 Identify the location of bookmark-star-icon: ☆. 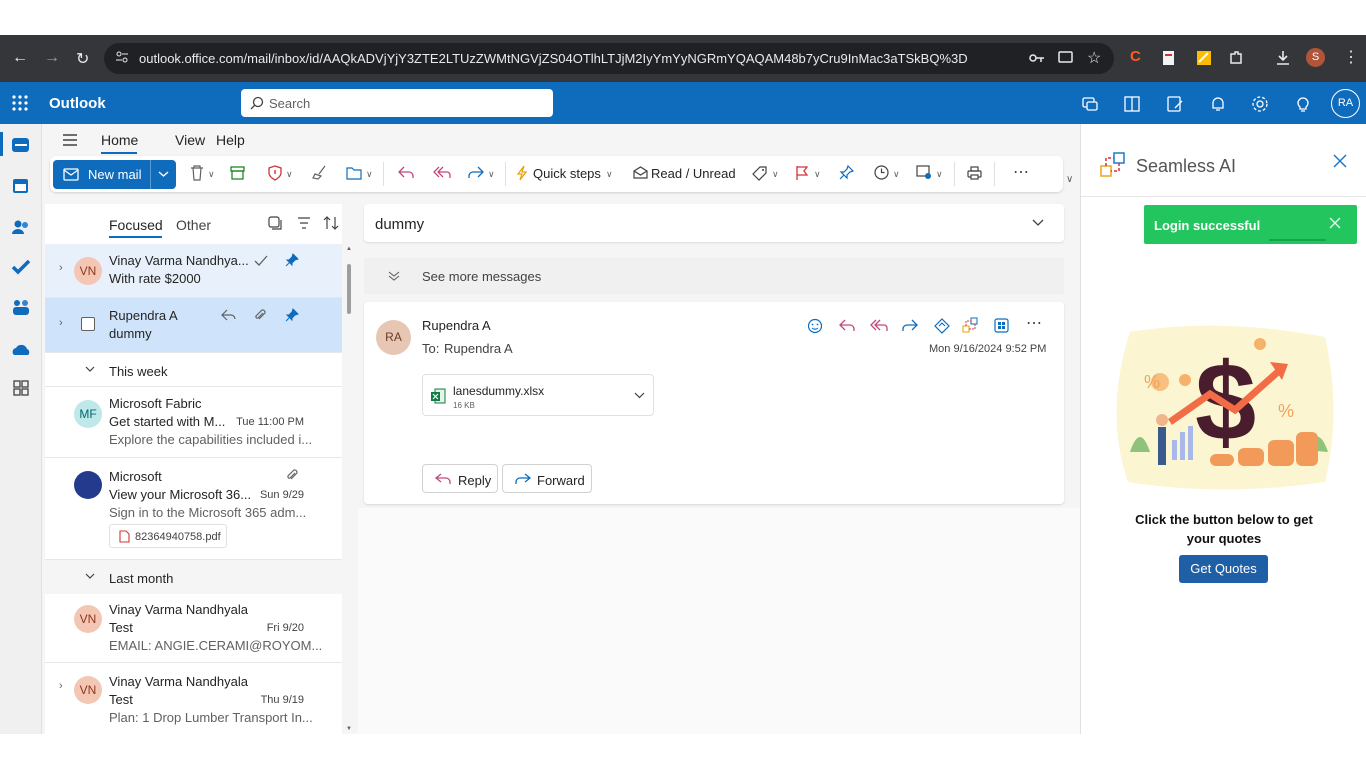
(1094, 58).